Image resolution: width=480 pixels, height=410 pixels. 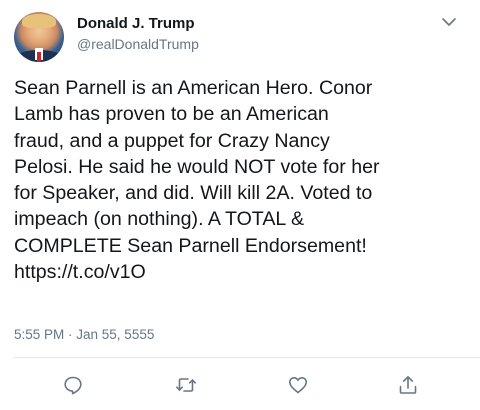 What do you see at coordinates (159, 219) in the screenshot?
I see `tweet-text-line: impeach (on nothing). A TOTAL &` at bounding box center [159, 219].